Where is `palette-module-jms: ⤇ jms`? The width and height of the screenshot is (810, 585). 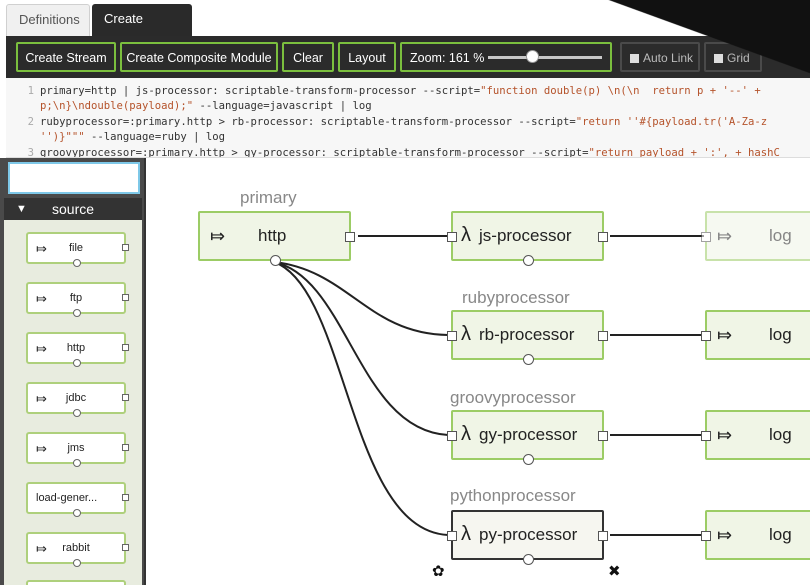 palette-module-jms: ⤇ jms is located at coordinates (77, 449).